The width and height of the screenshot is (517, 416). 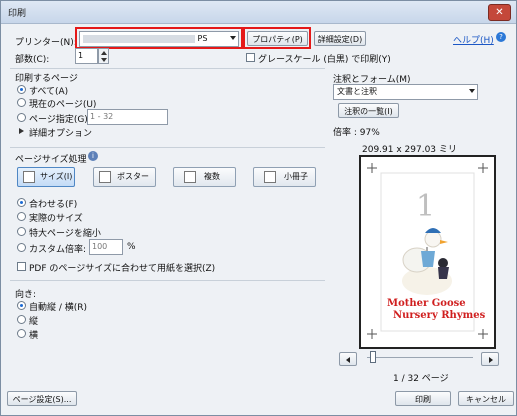 What do you see at coordinates (105, 177) in the screenshot?
I see `poster-icon` at bounding box center [105, 177].